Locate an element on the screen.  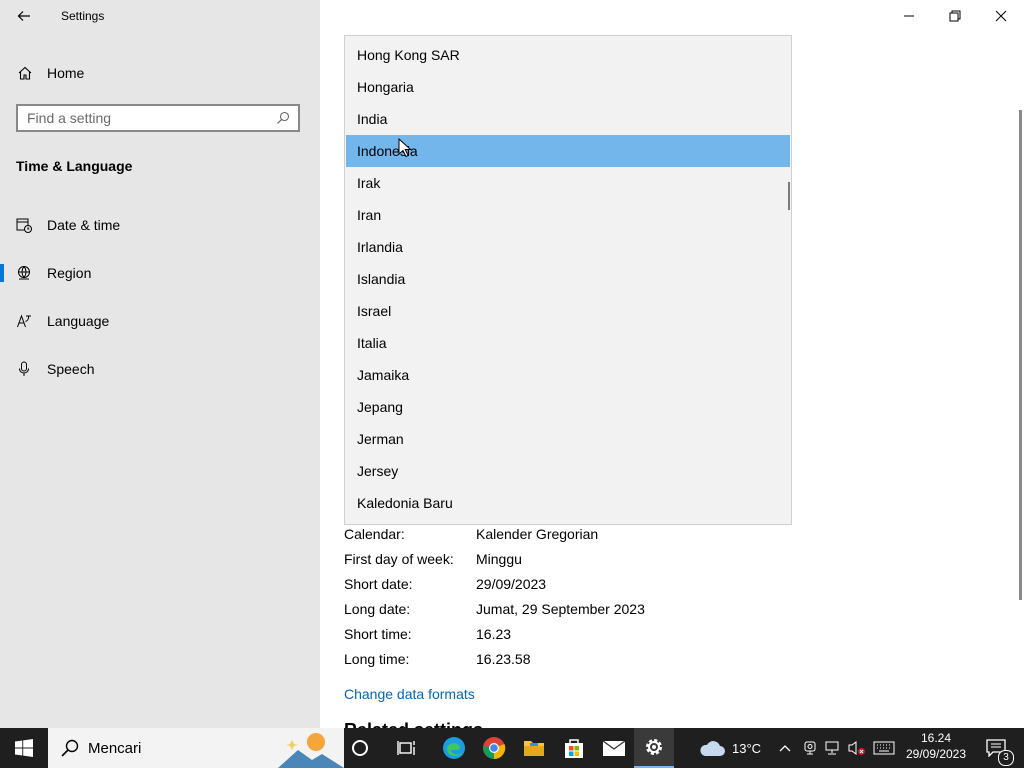
calendar-clock-icon is located at coordinates (24, 225).